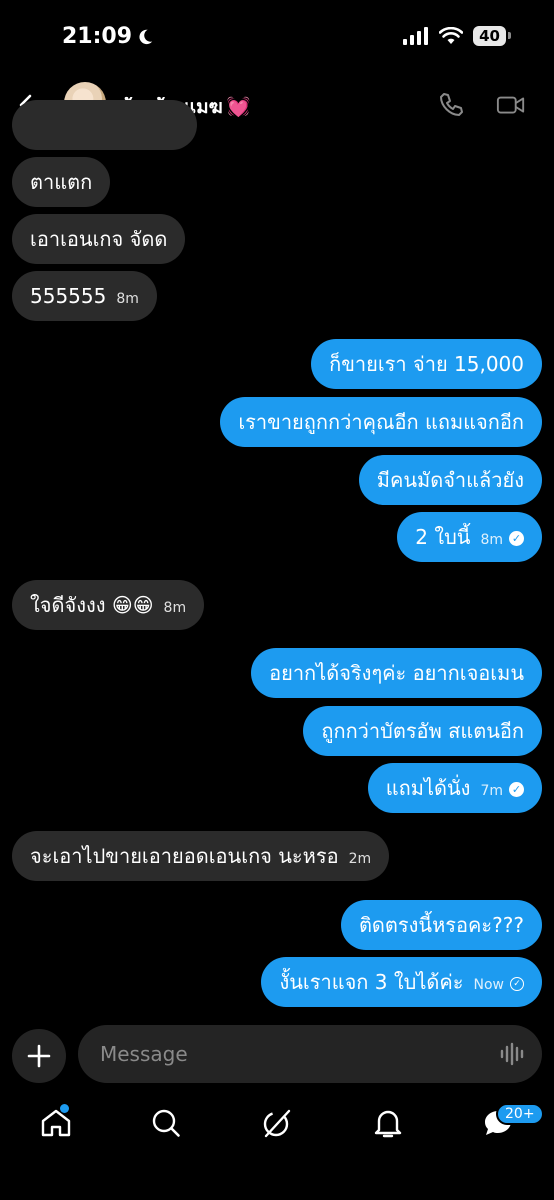  What do you see at coordinates (290, 1054) in the screenshot?
I see `message-input` at bounding box center [290, 1054].